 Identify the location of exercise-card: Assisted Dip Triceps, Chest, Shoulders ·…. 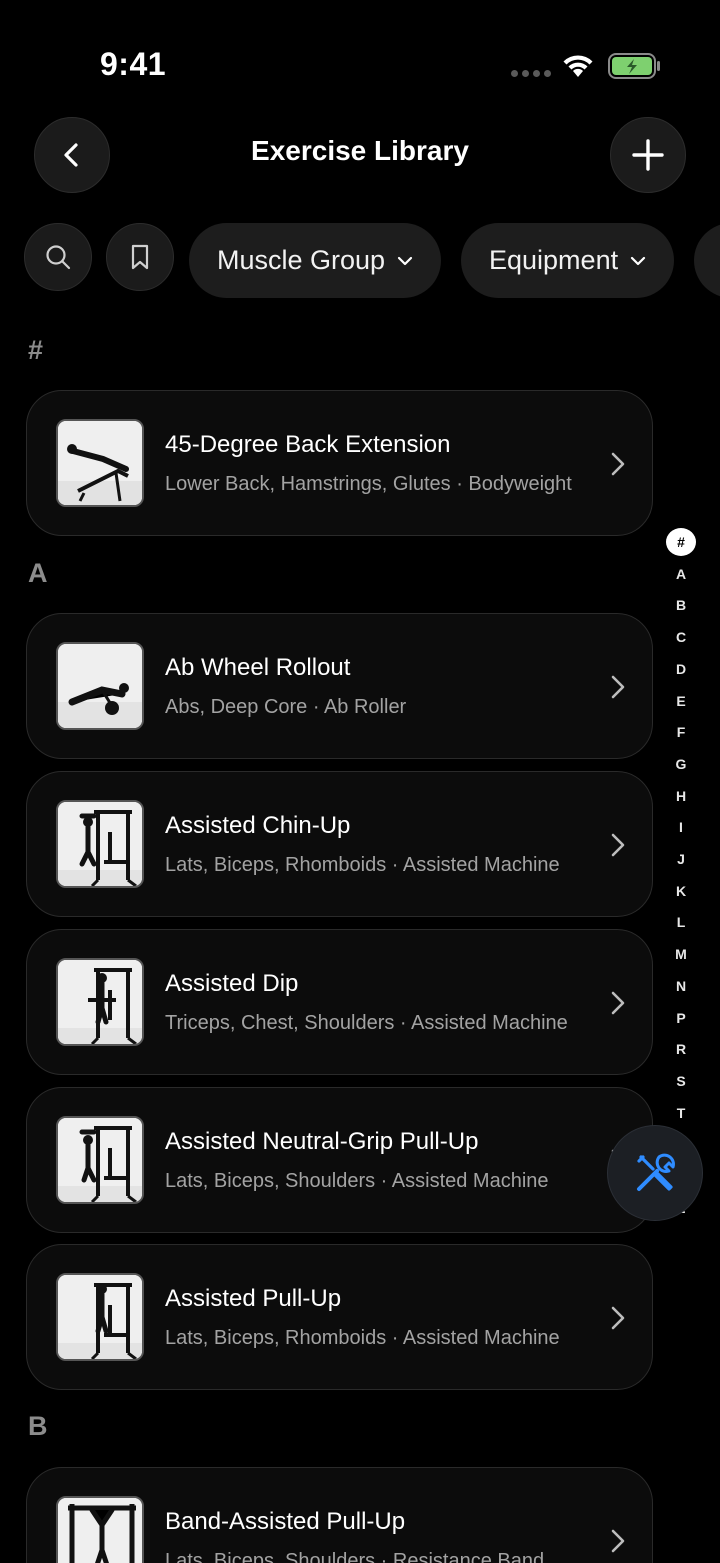
(339, 1002).